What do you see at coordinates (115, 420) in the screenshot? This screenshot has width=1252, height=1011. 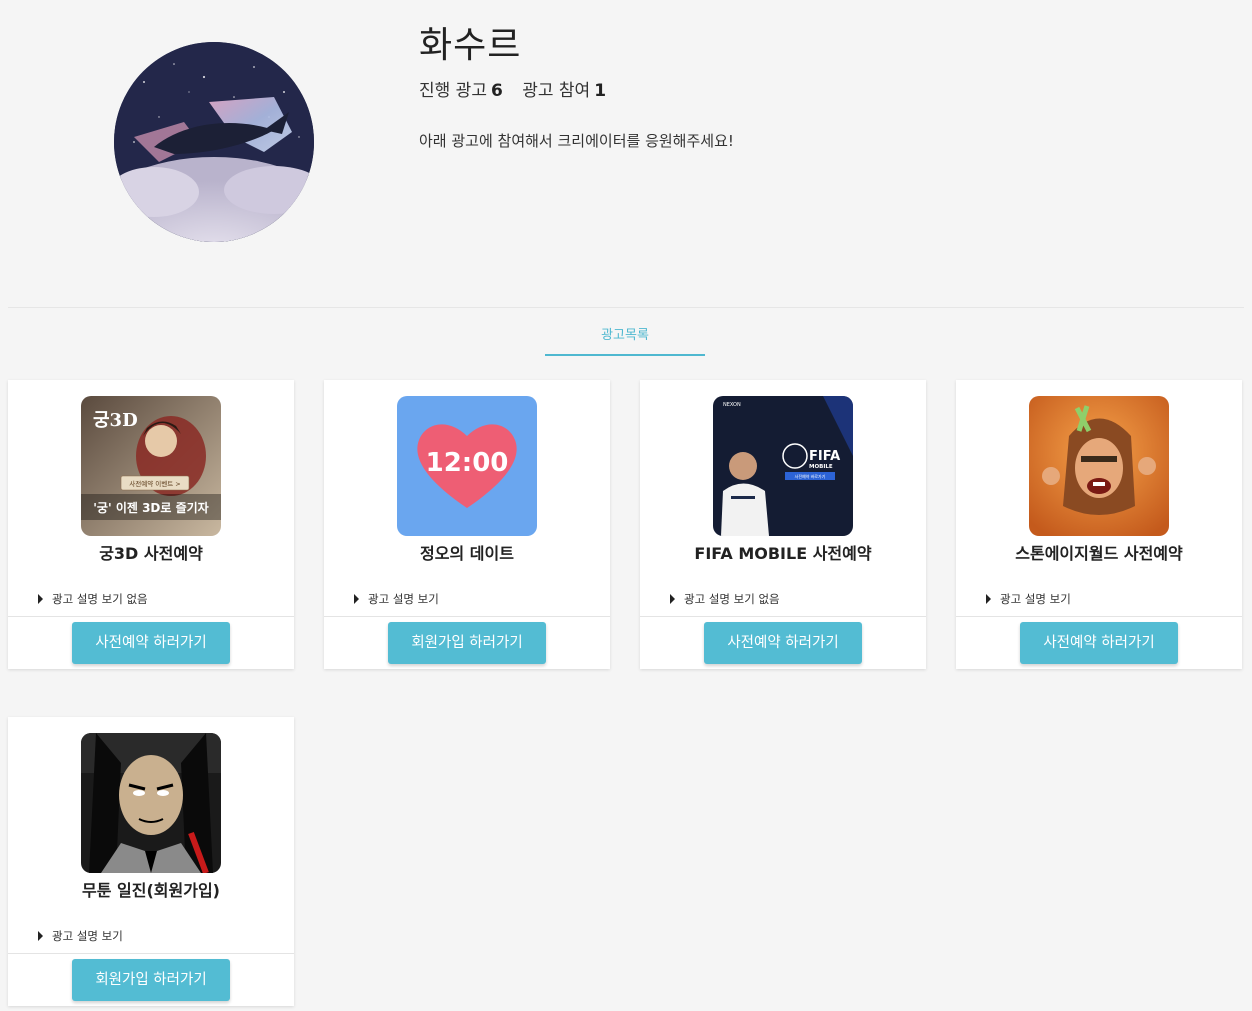 I see `svg-text: 궁3D` at bounding box center [115, 420].